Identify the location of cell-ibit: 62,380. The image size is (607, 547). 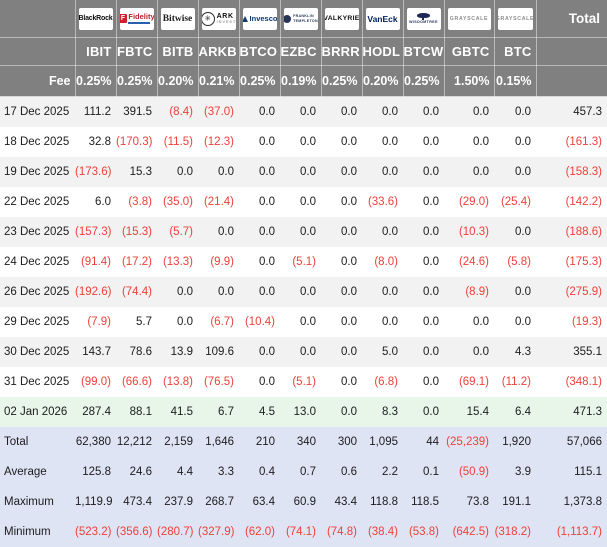
(93, 442).